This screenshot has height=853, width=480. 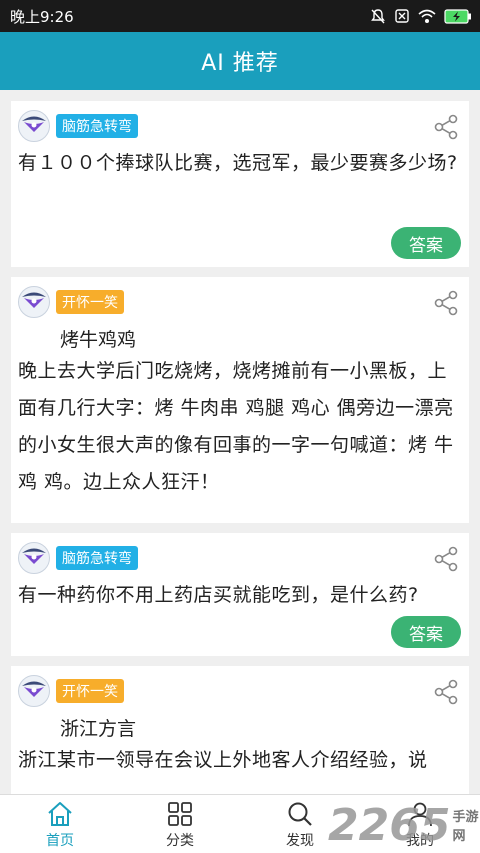 I want to click on home-icon, so click(x=60, y=815).